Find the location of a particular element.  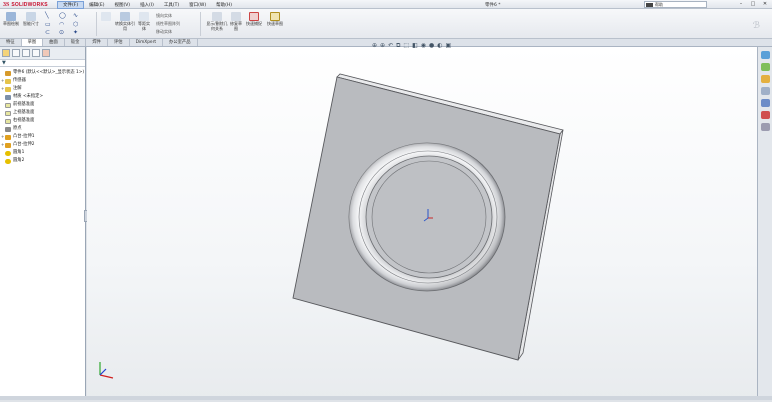

point-icon: ✦ is located at coordinates (75, 32).